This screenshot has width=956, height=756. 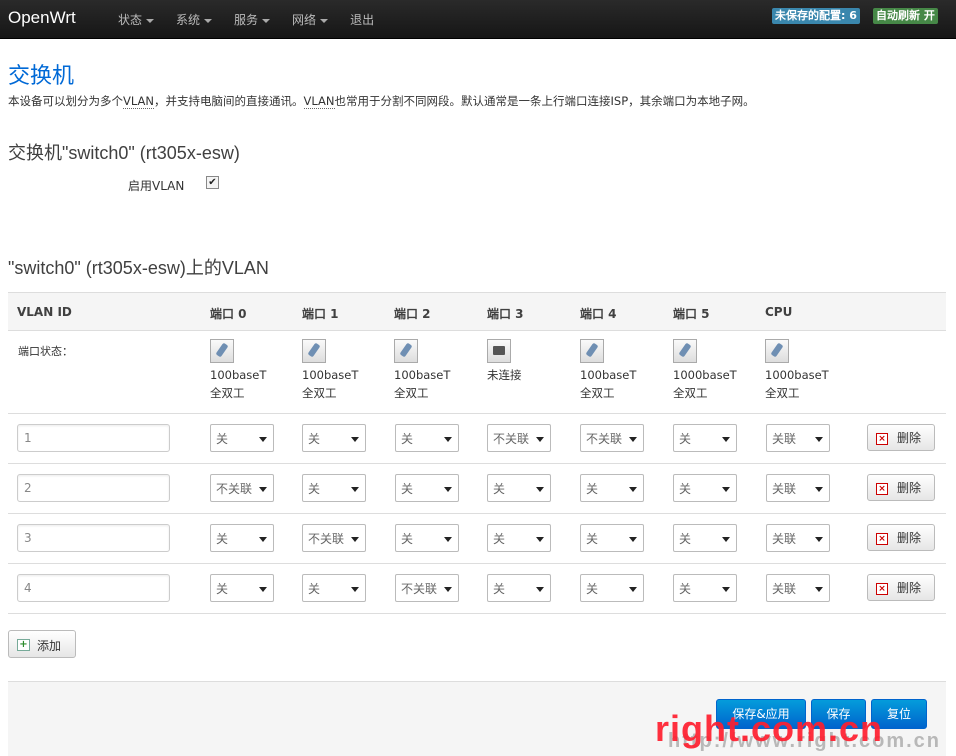 I want to click on port-4-select: 不关联, so click(x=612, y=438).